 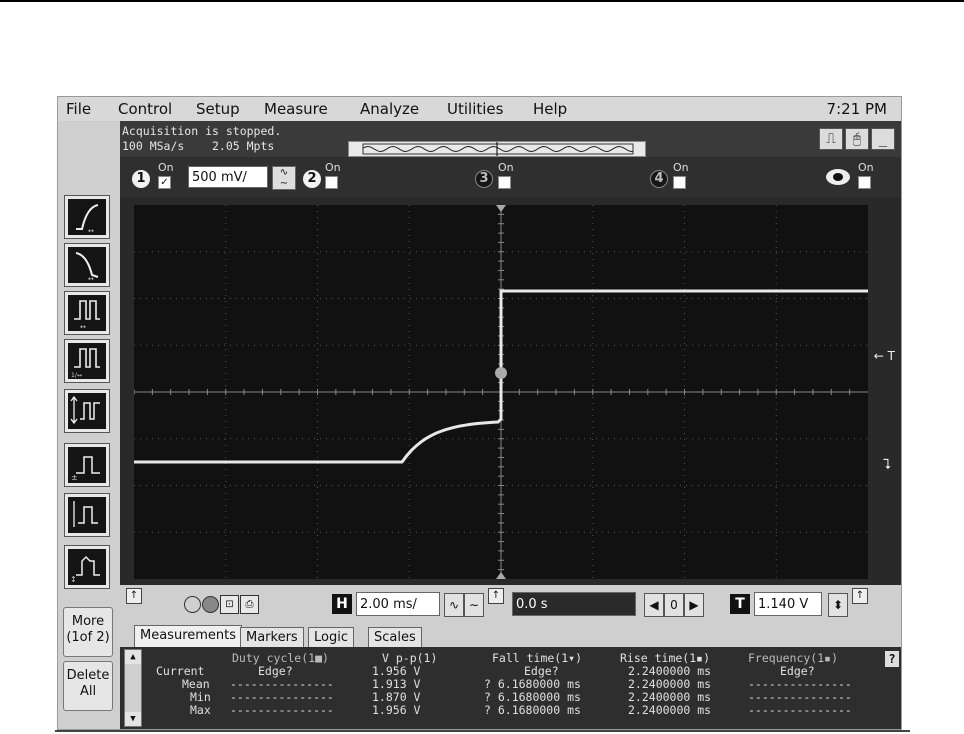 I want to click on menu-measure: Measure, so click(x=296, y=109).